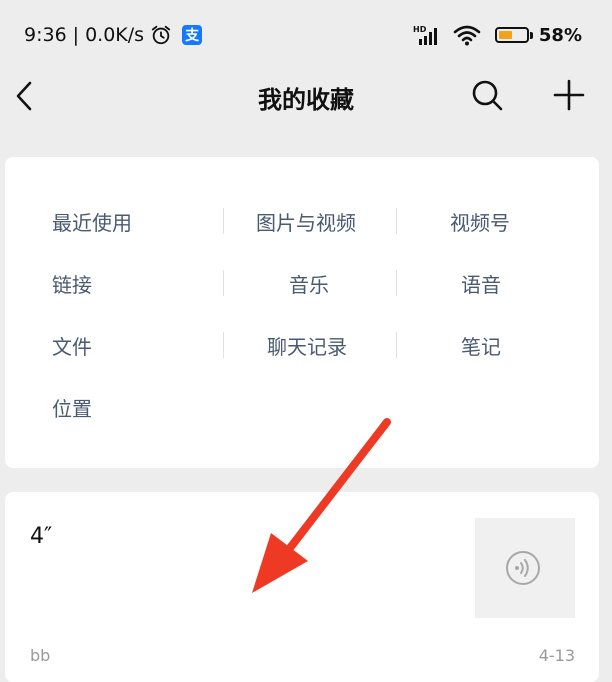 This screenshot has height=682, width=612. Describe the element at coordinates (531, 35) in the screenshot. I see `battery-tip` at that location.